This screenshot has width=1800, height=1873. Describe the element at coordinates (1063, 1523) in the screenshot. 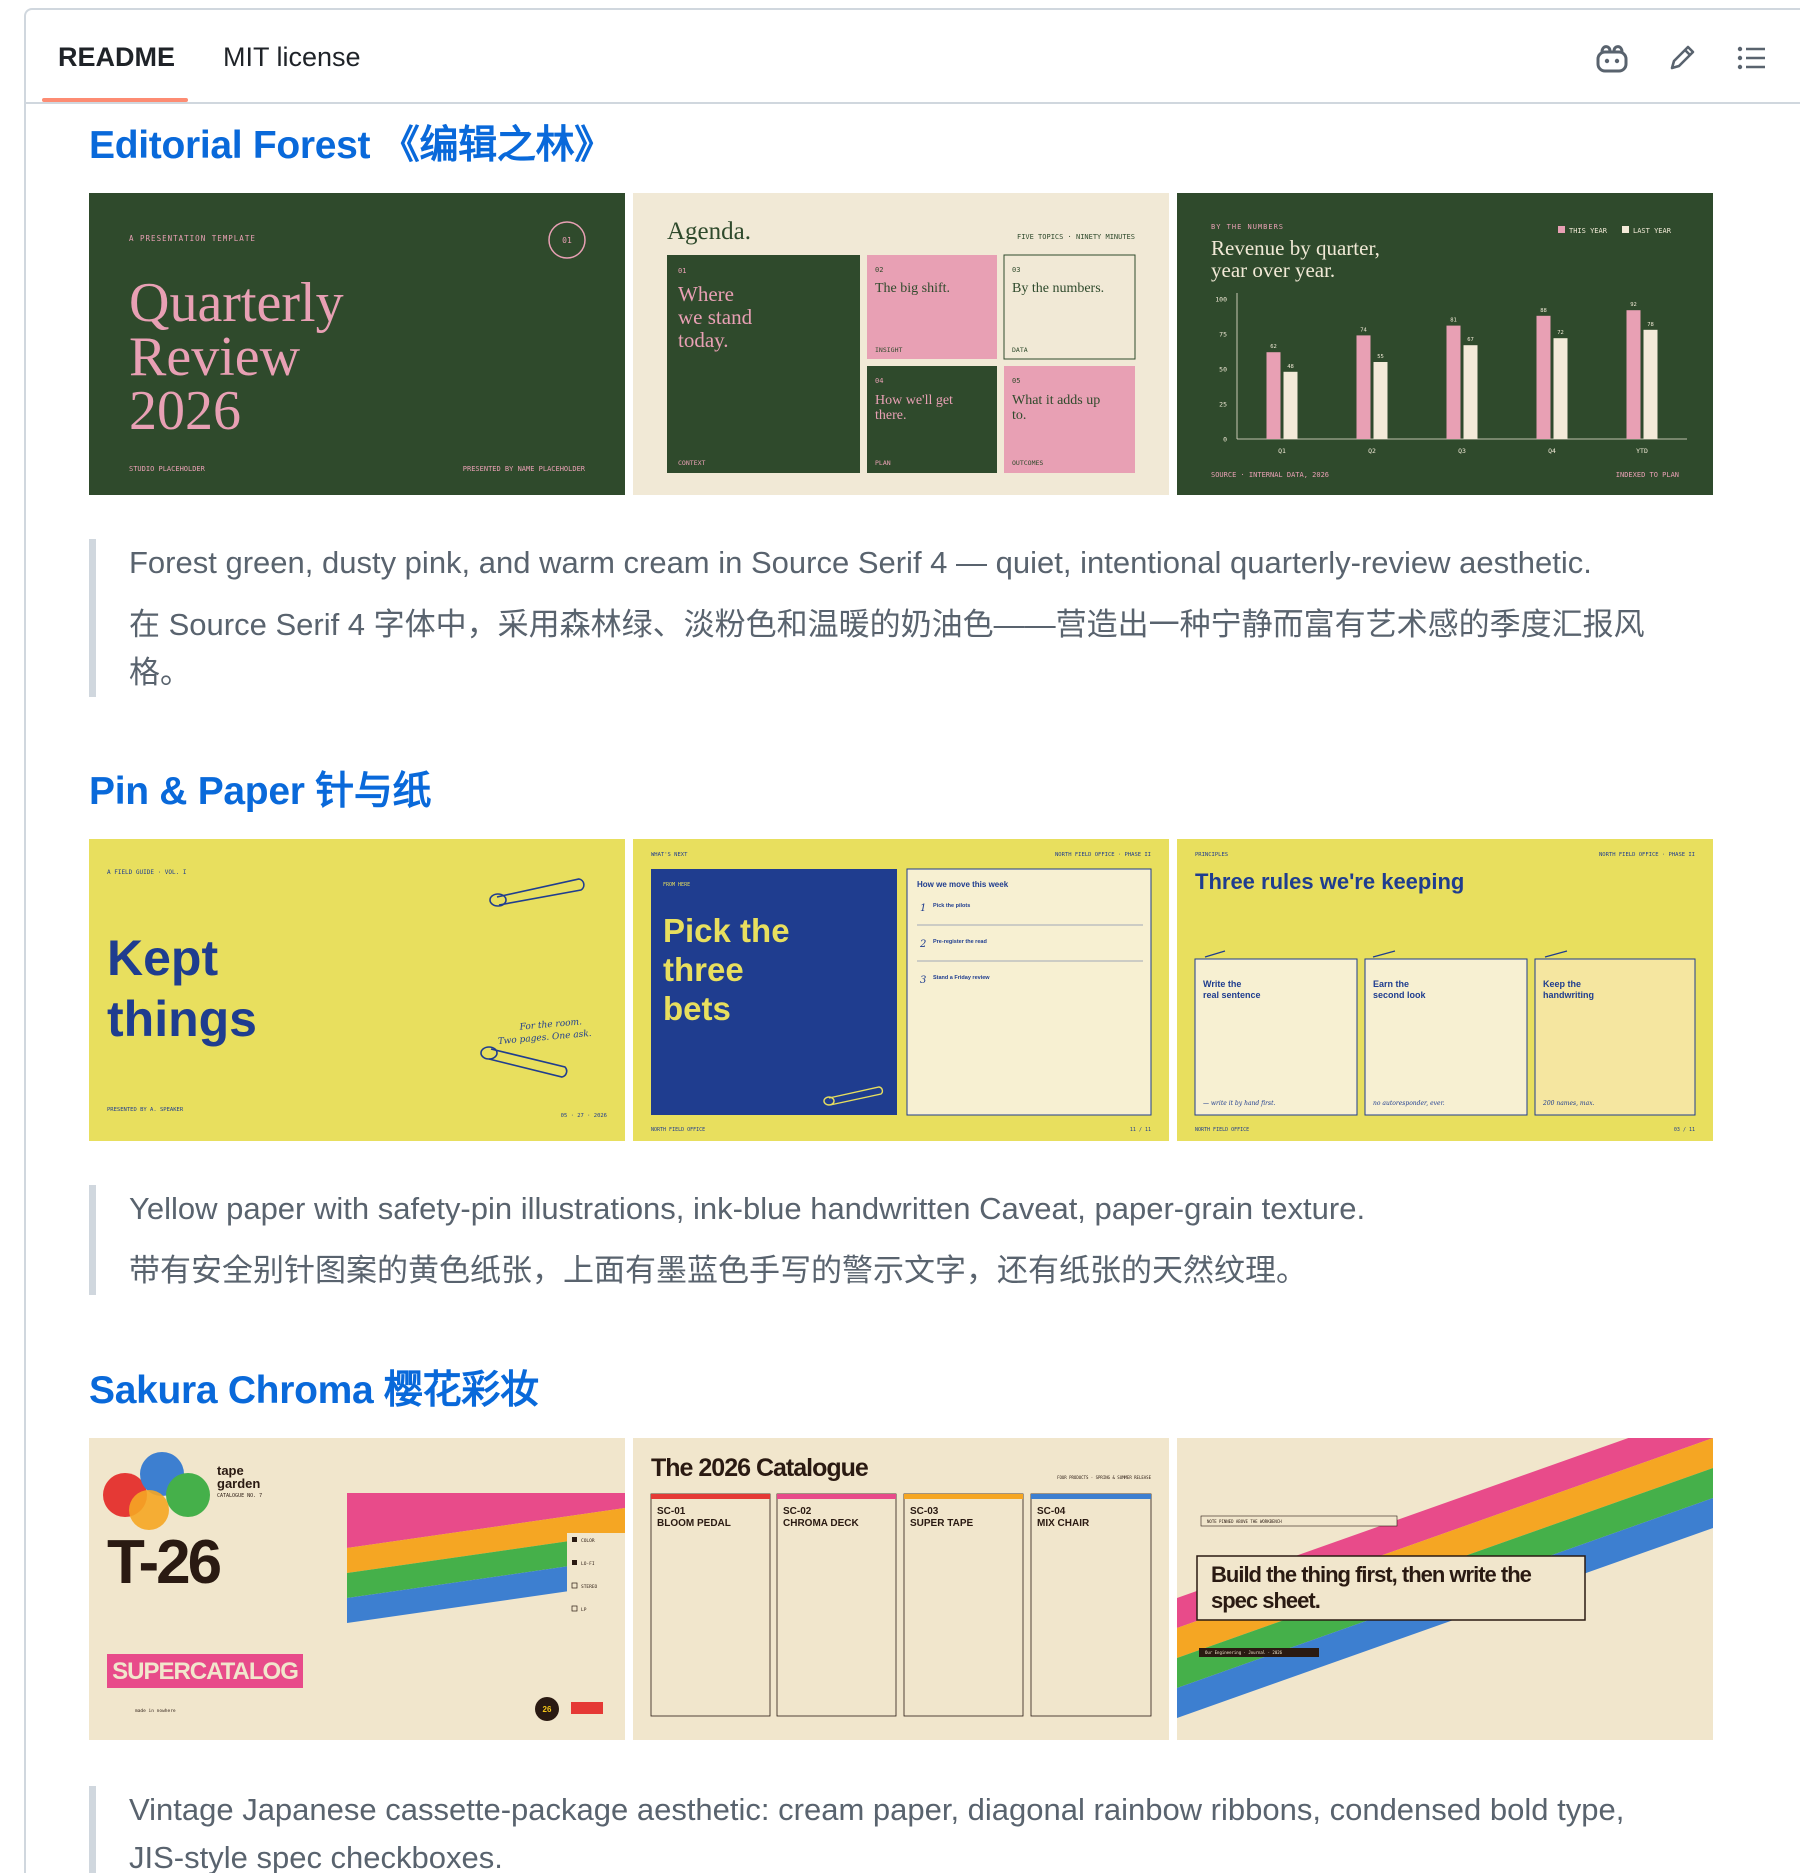

I see `product-name: MIX CHAIR` at that location.